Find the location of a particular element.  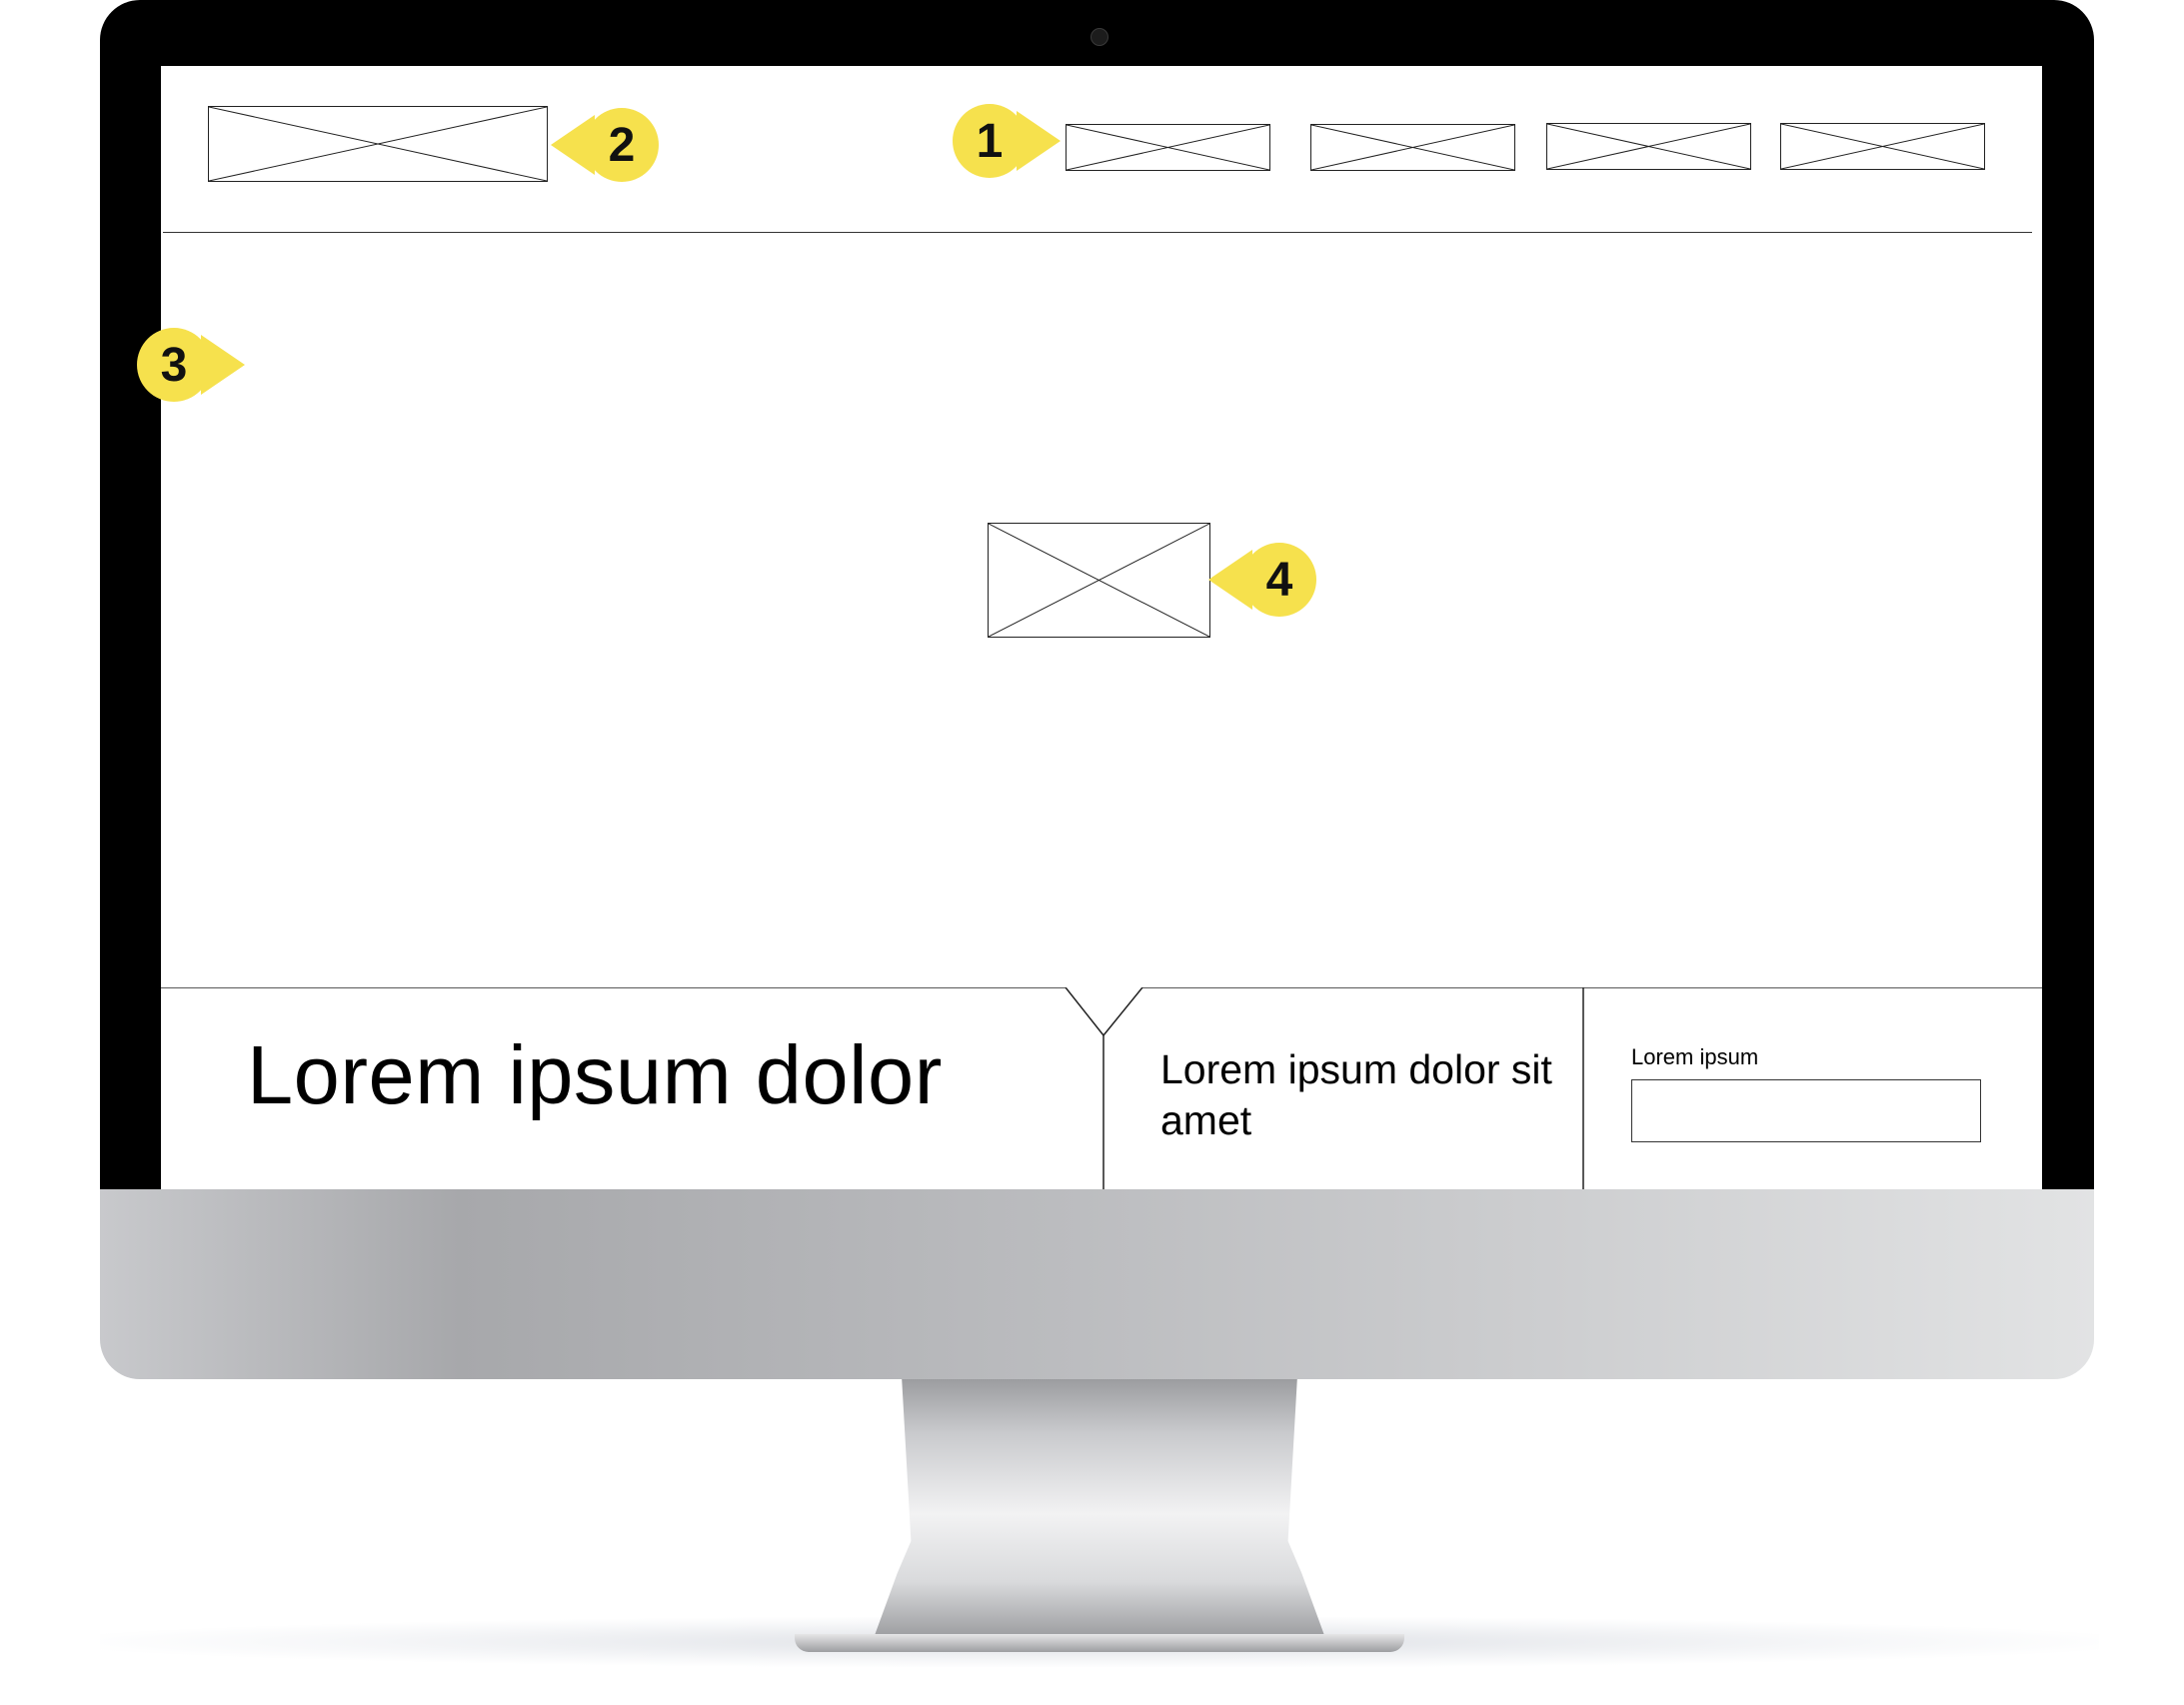

logo-placeholder is located at coordinates (378, 144).